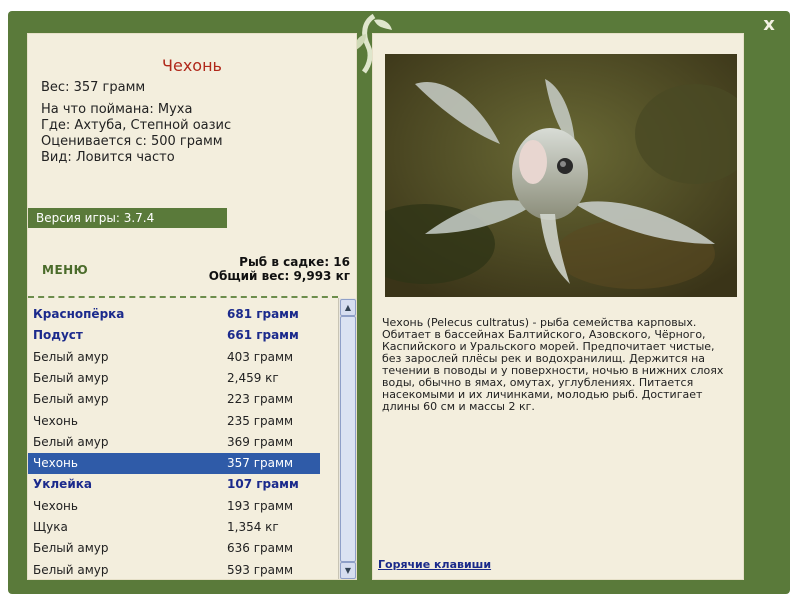 This screenshot has height=606, width=800. Describe the element at coordinates (260, 420) in the screenshot. I see `list-item-weight: 235 грамм` at that location.